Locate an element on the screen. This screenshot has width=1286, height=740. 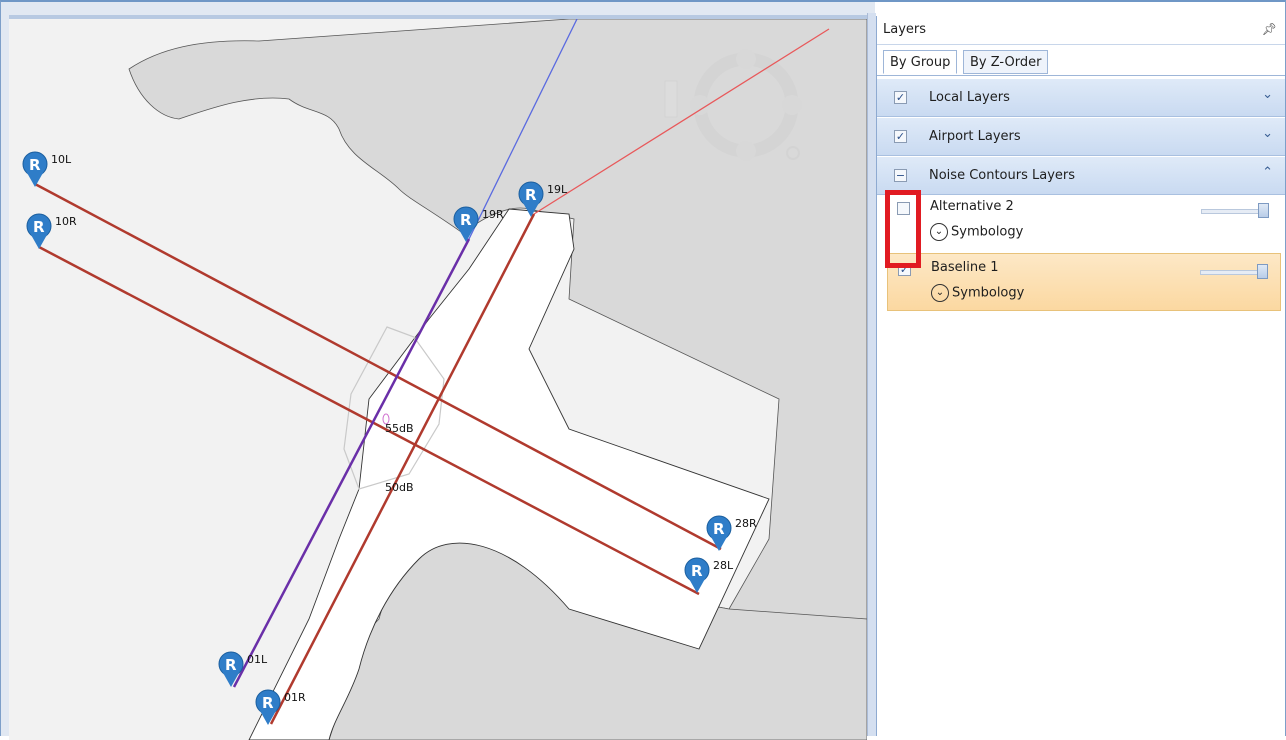
tab-strip: By Group By Z-Order is located at coordinates (1081, 60).